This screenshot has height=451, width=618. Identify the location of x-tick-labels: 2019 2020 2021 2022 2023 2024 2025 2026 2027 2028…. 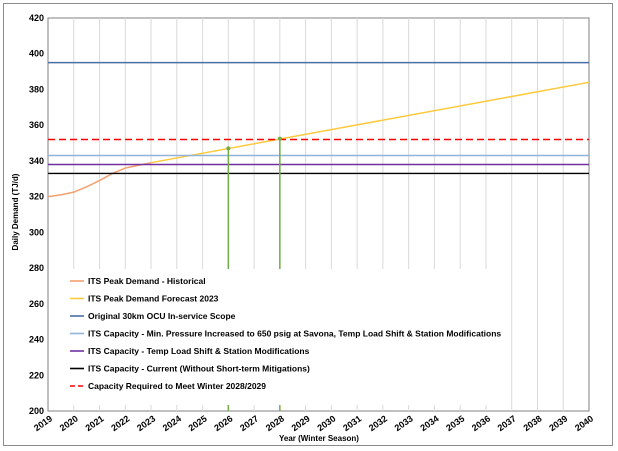
(313, 423).